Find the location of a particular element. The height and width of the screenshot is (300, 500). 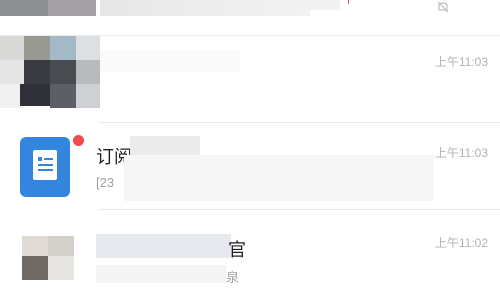

chat-preview: [23 is located at coordinates (105, 182).